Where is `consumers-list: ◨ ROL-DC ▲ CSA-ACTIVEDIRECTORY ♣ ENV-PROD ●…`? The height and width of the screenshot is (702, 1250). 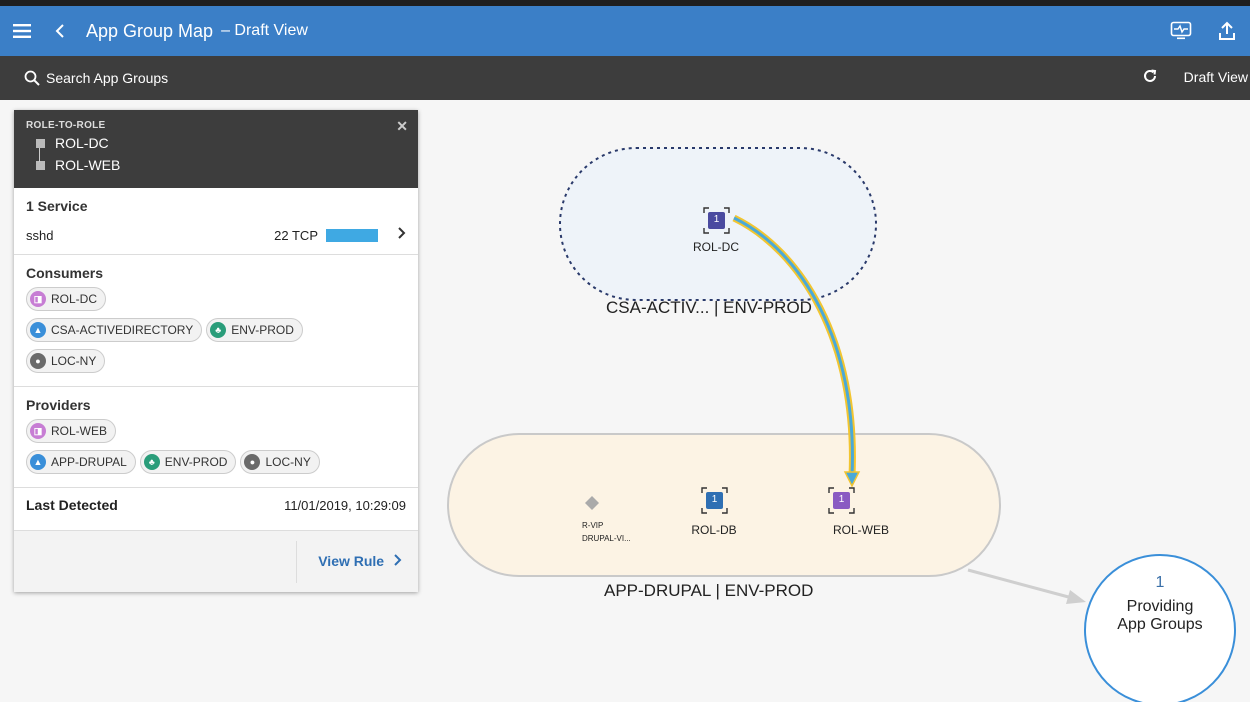
consumers-list: ◨ ROL-DC ▲ CSA-ACTIVEDIRECTORY ♣ ENV-PROD ●… is located at coordinates (216, 333).